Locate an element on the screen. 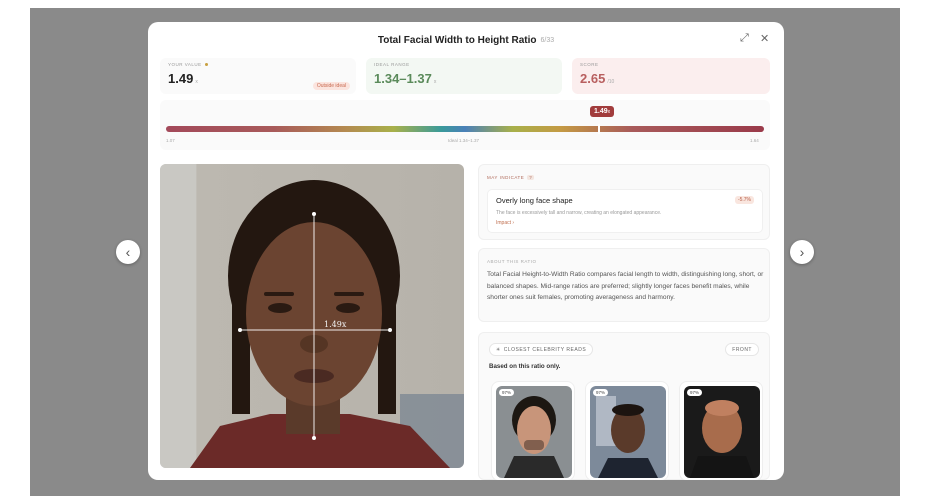 This screenshot has width=934, height=500. current-value-marker: 1.49x is located at coordinates (602, 111).